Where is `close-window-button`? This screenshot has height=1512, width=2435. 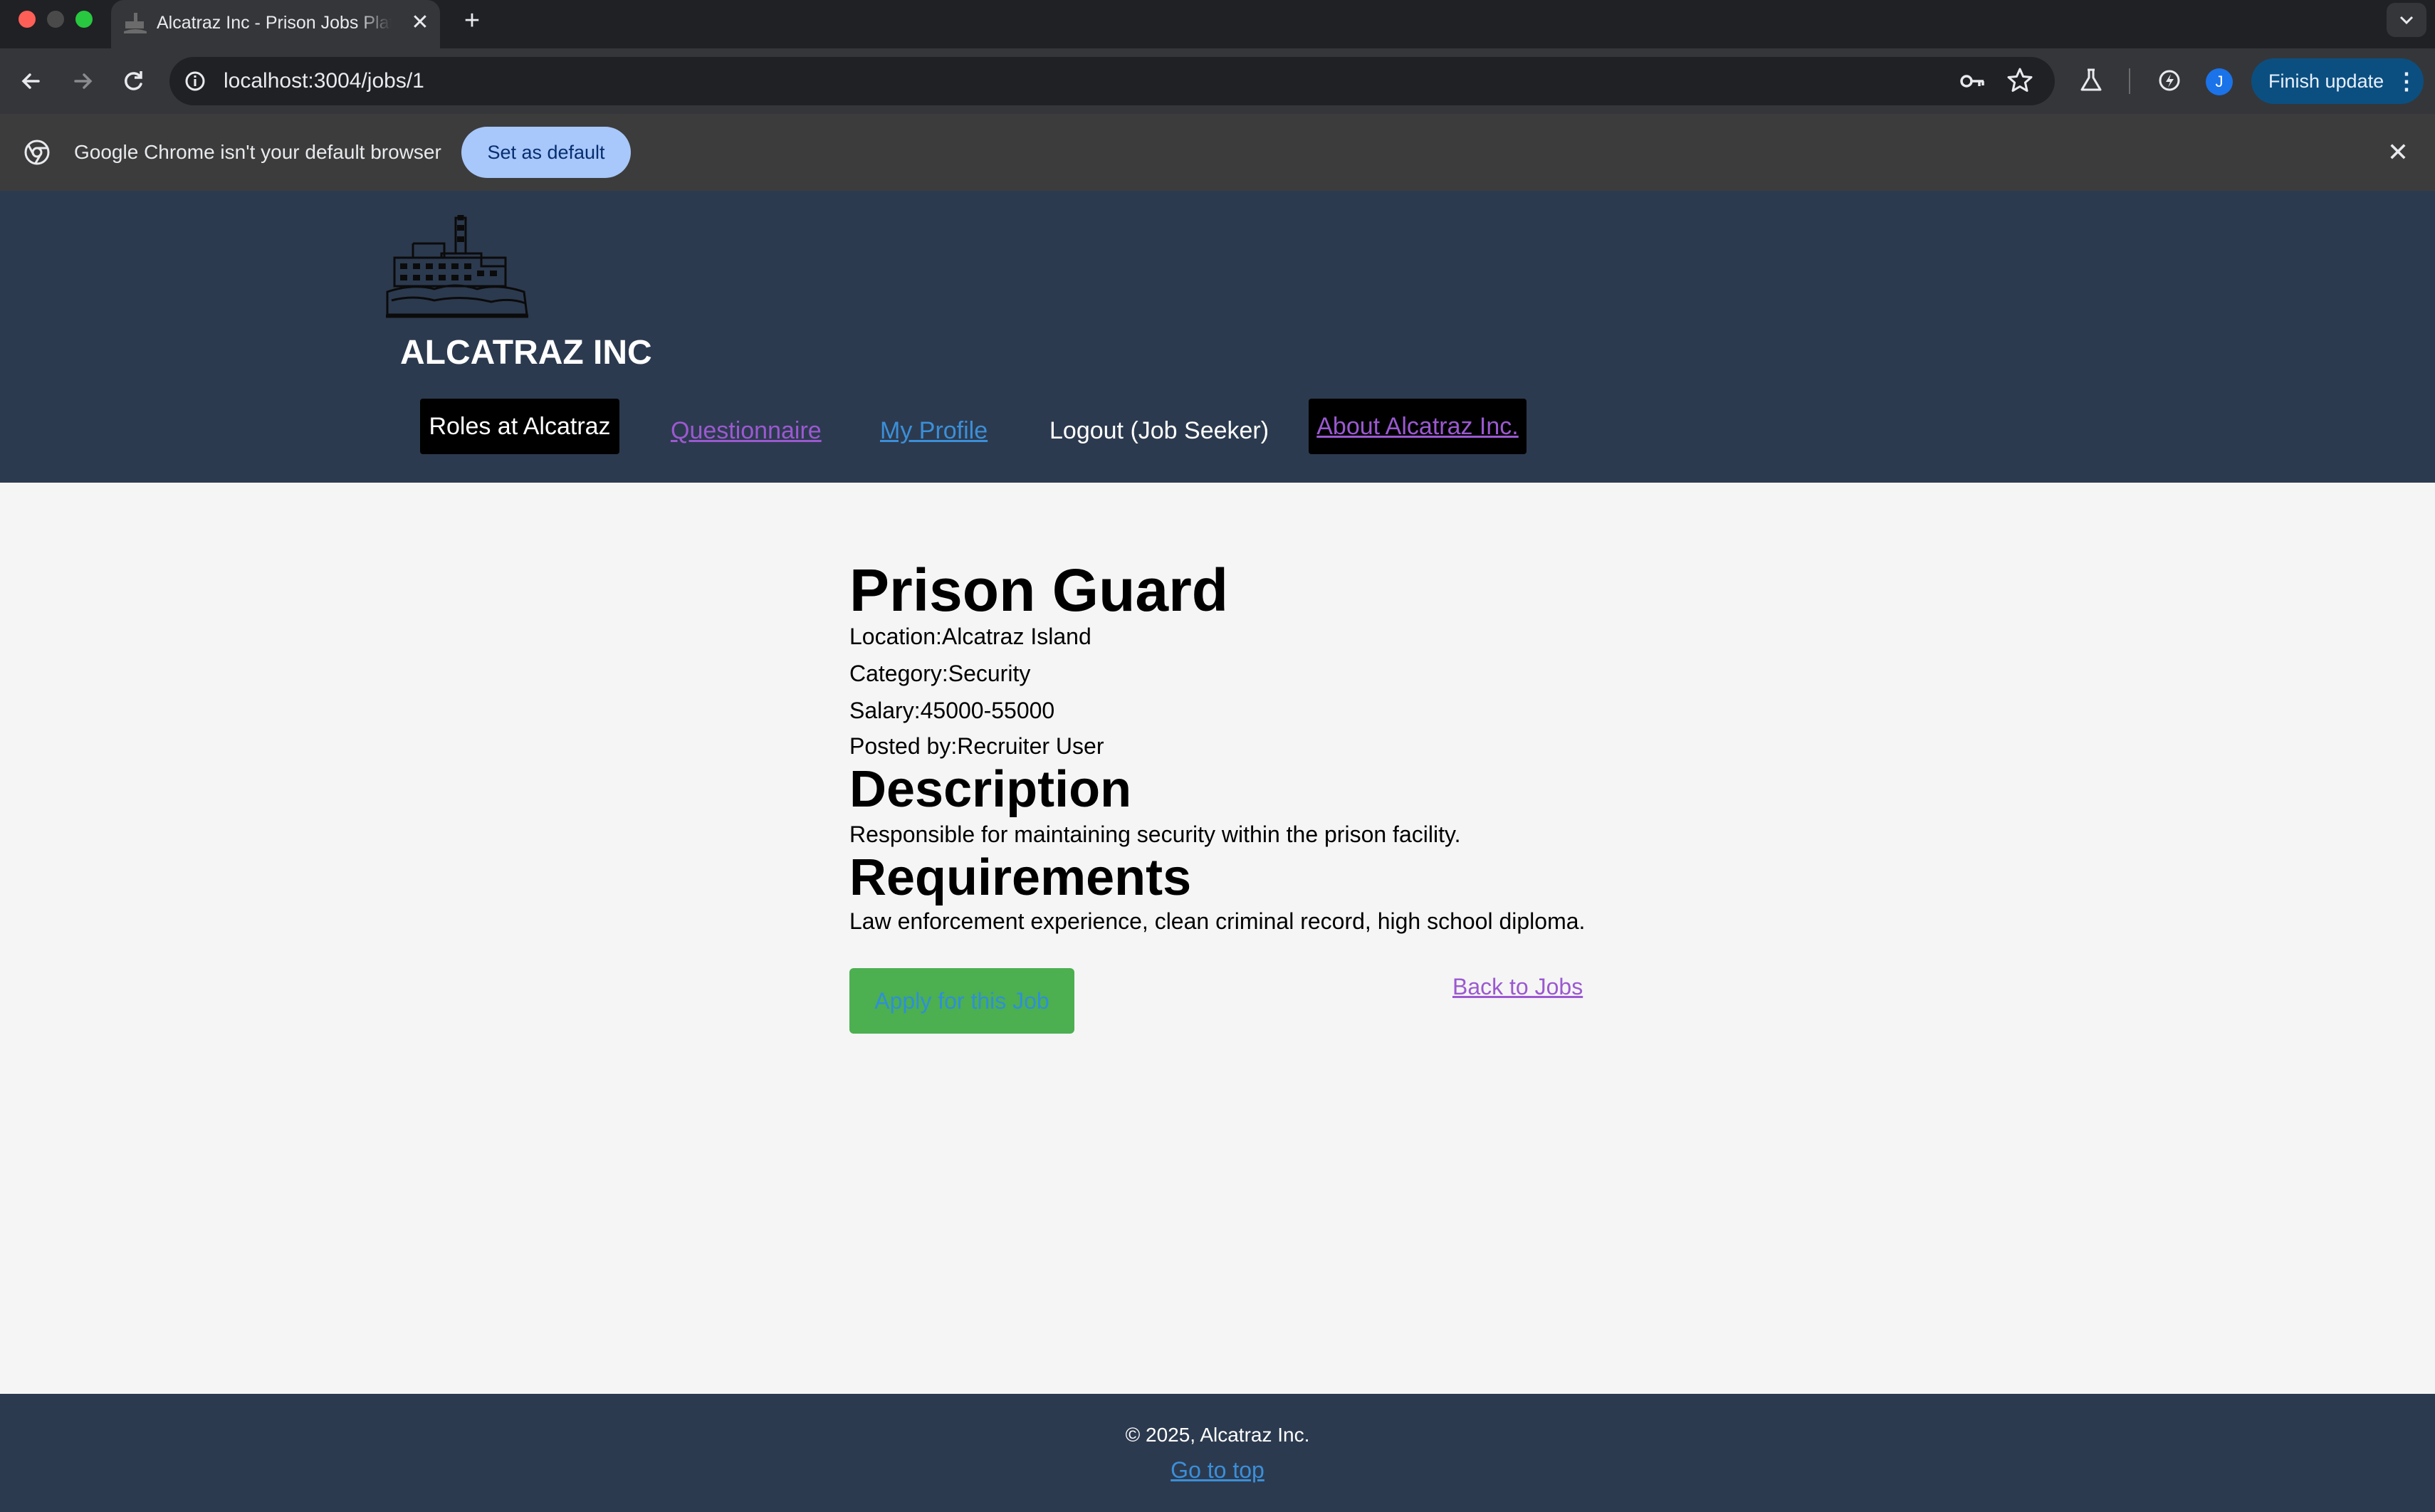
close-window-button is located at coordinates (27, 19).